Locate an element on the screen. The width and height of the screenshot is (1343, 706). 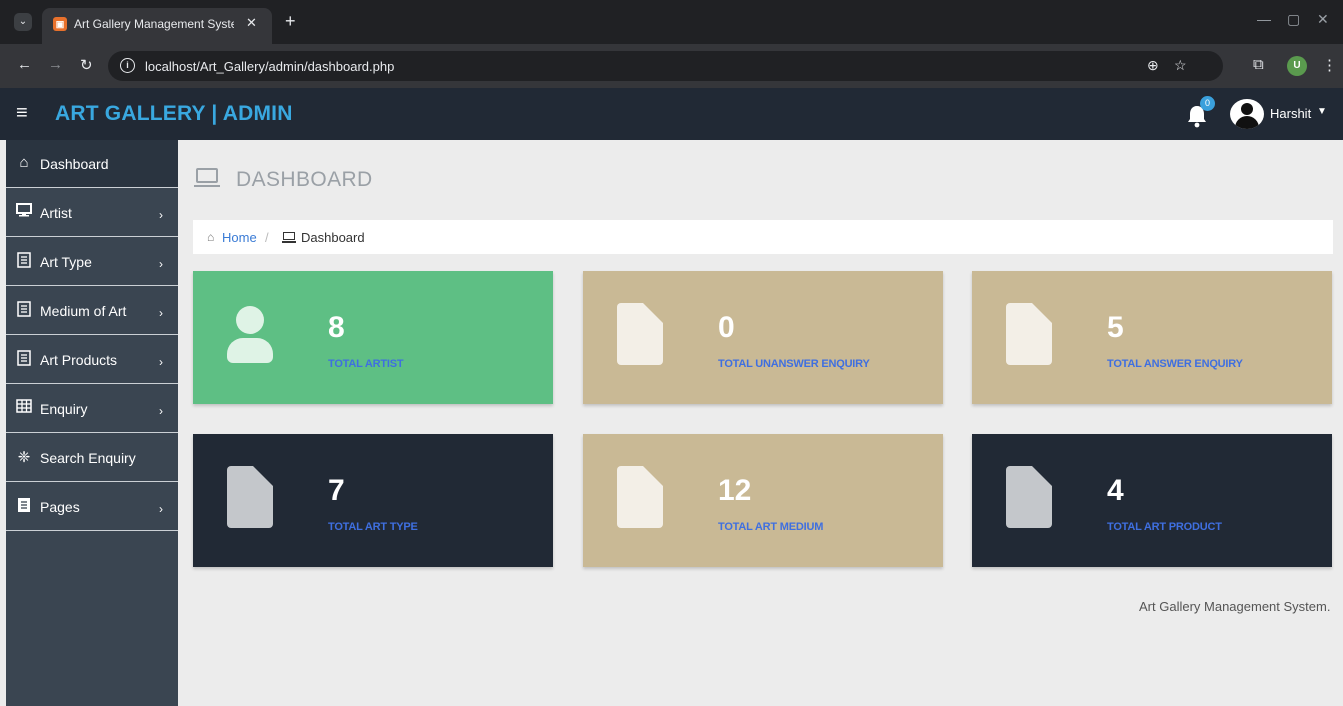
stat-card-total-unanswer-enquiry: 0 TOTAL UNANSWER ENQUIRY is located at coordinates (763, 337).